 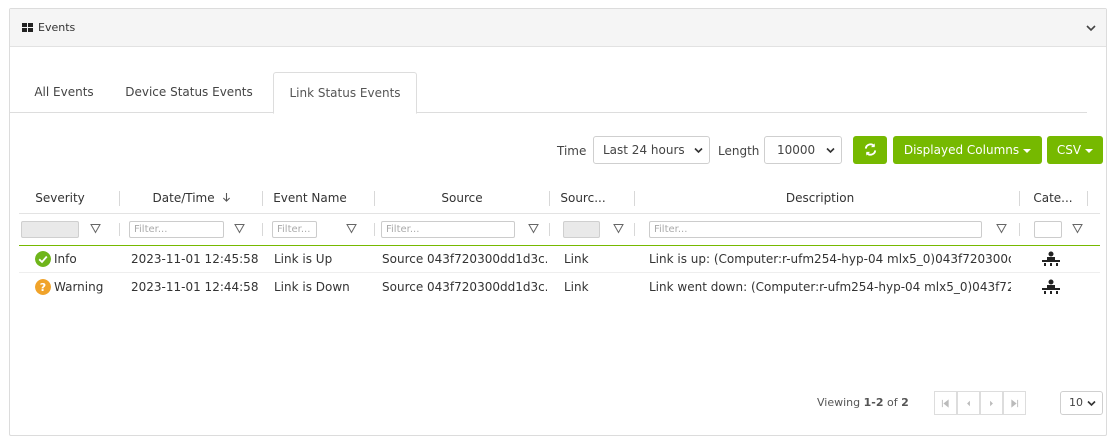 What do you see at coordinates (64, 92) in the screenshot?
I see `tab-all-events: All Events` at bounding box center [64, 92].